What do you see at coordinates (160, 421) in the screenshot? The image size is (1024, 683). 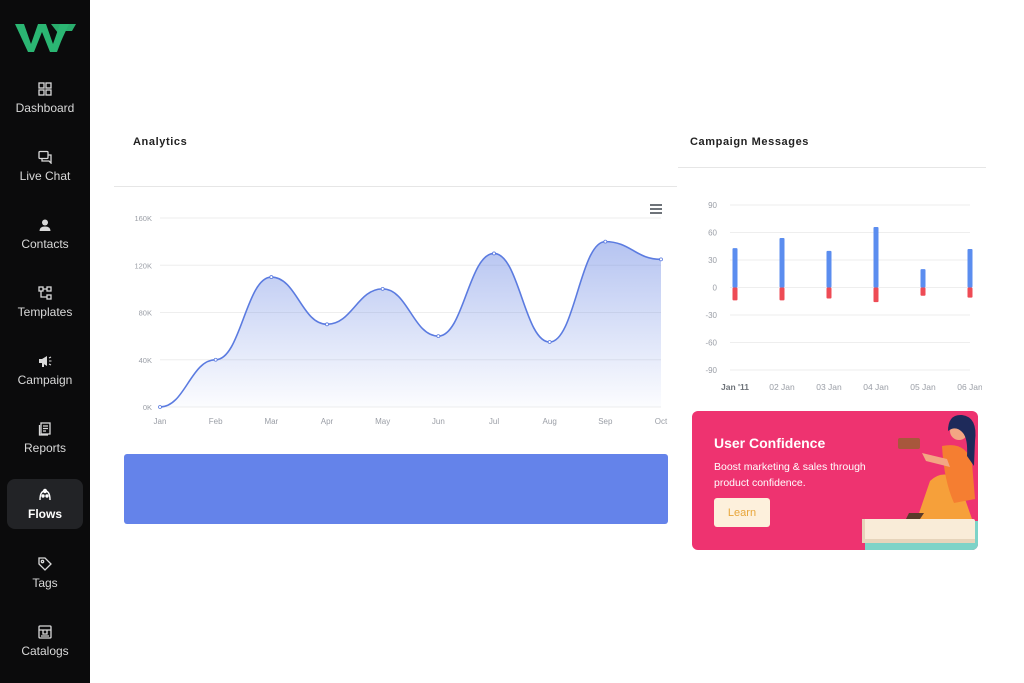 I see `x-tick-label: Jan` at bounding box center [160, 421].